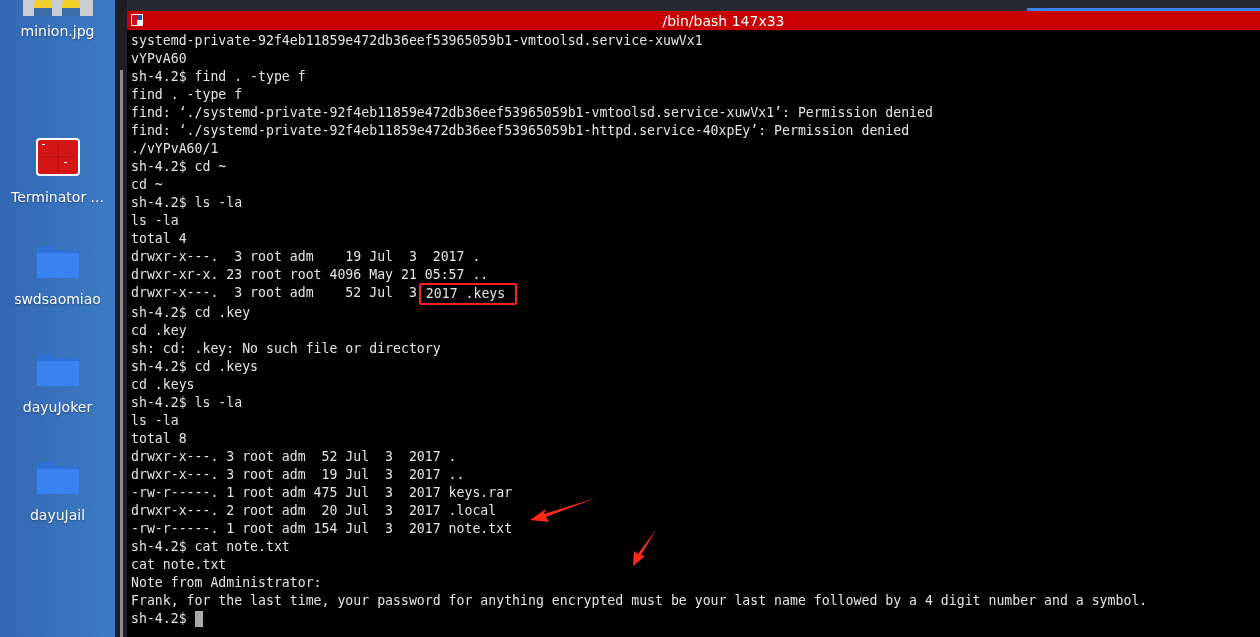  I want to click on terminal-line: systemd-private-92f4eb11859e472db36eef53965059b1-vmtoolsd.service-xuwVx1, so click(417, 41).